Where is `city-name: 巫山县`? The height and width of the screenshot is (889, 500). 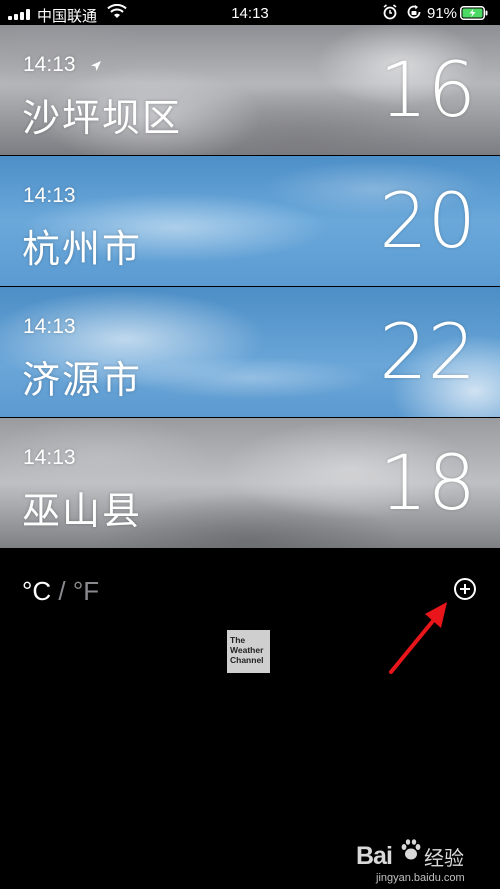 city-name: 巫山县 is located at coordinates (82, 511).